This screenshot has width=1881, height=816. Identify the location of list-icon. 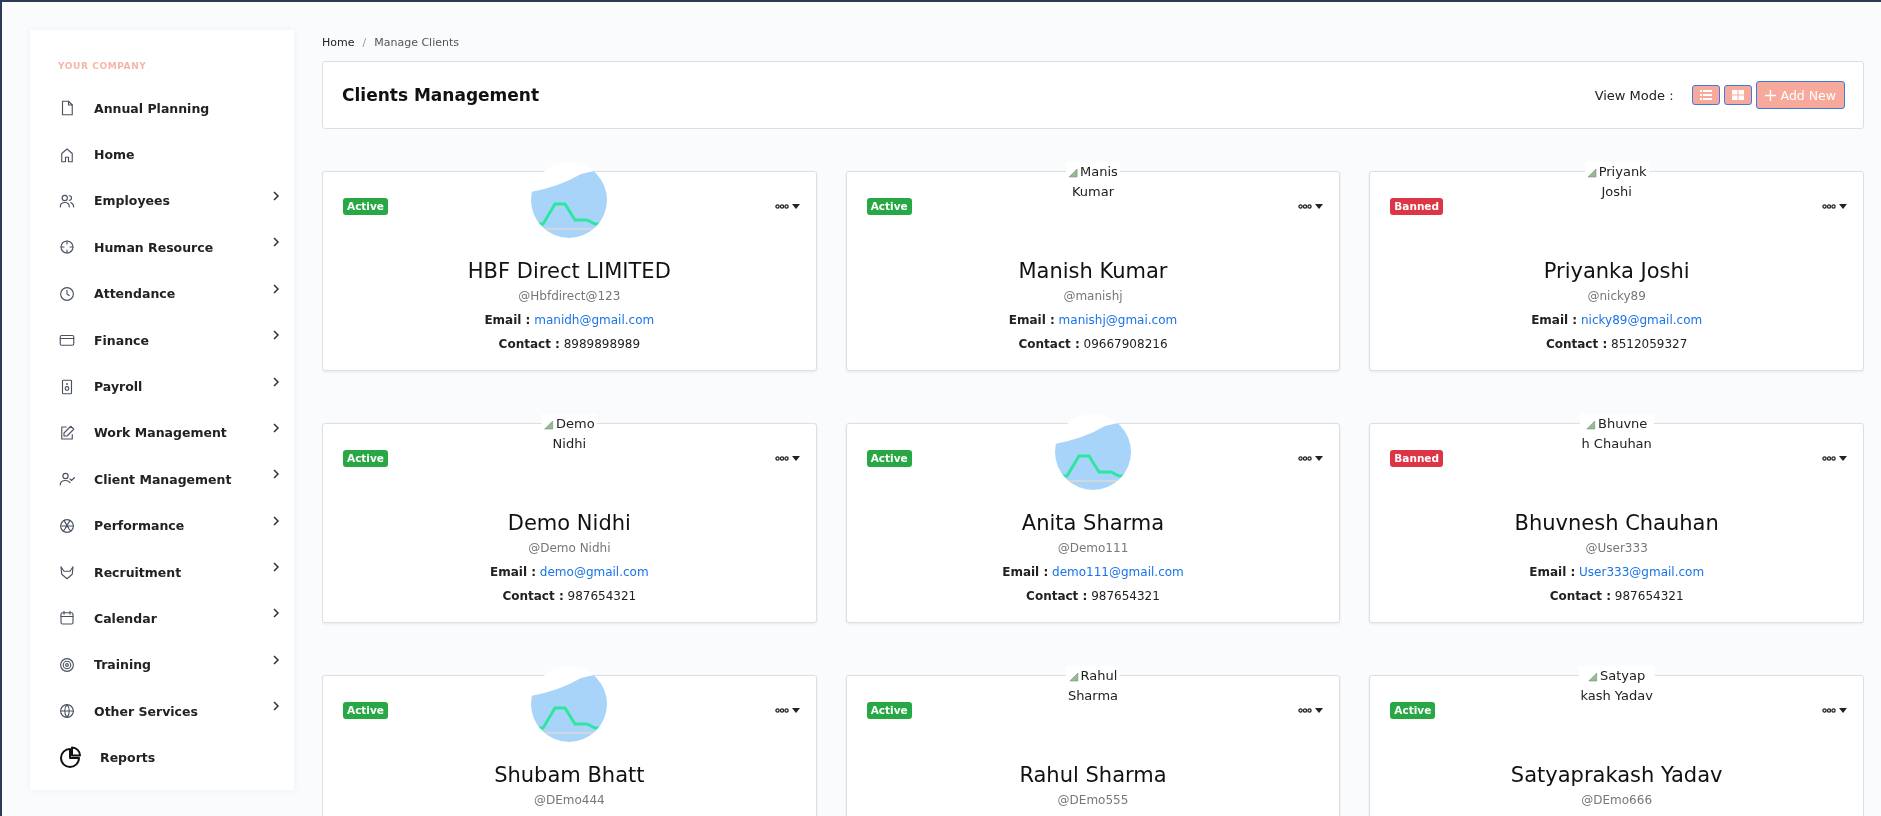
(1705, 95).